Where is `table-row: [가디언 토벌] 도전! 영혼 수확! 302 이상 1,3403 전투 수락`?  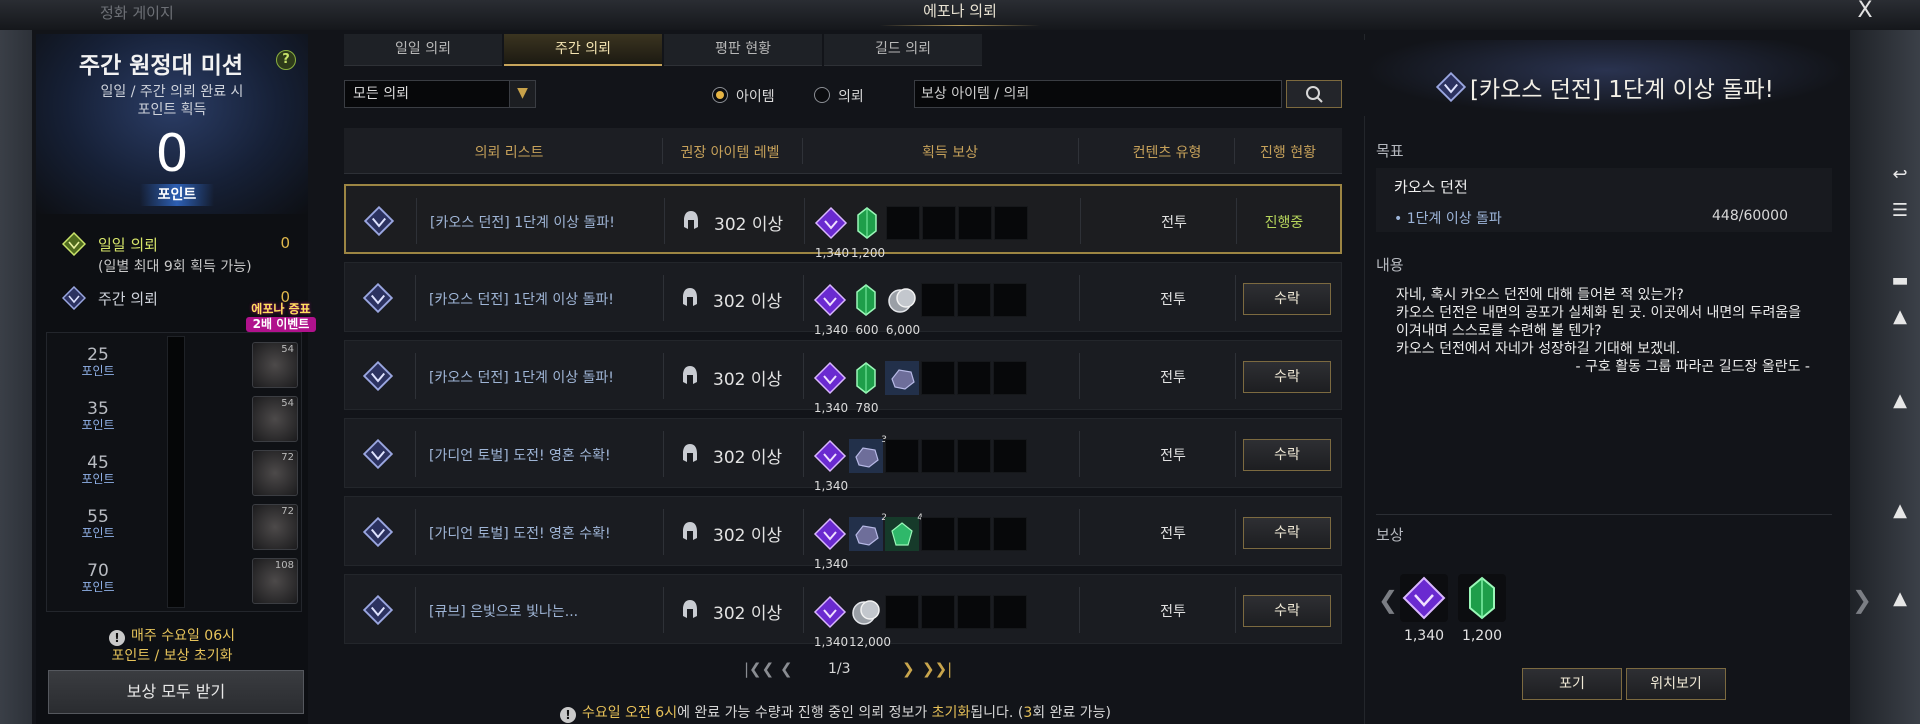 table-row: [가디언 토벌] 도전! 영혼 수확! 302 이상 1,3403 전투 수락 is located at coordinates (843, 455).